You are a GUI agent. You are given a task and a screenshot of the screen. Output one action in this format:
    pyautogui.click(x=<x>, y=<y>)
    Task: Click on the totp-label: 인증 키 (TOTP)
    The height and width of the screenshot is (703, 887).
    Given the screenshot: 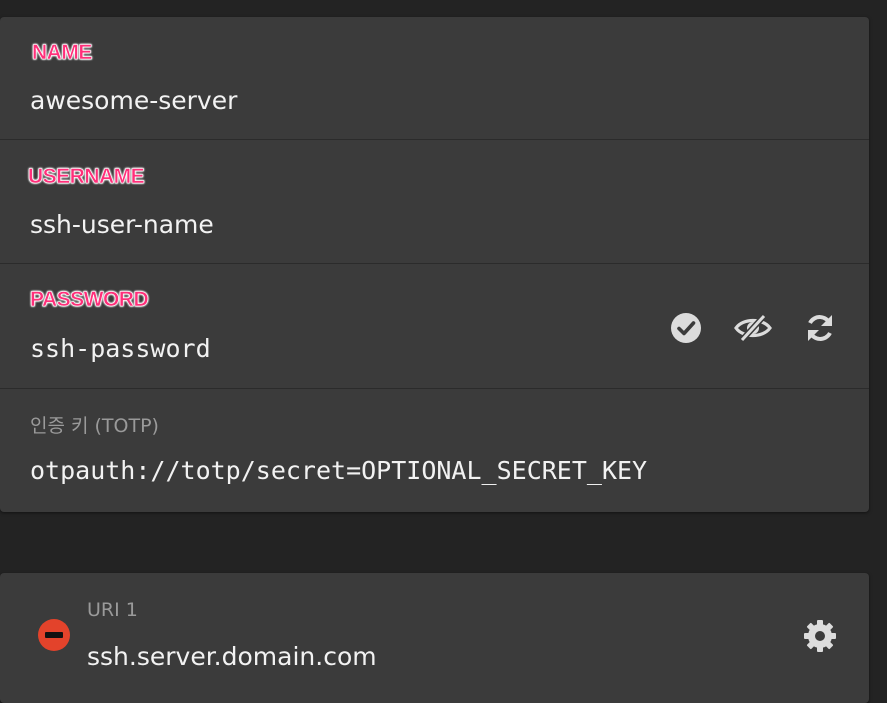 What is the action you would take?
    pyautogui.click(x=94, y=426)
    